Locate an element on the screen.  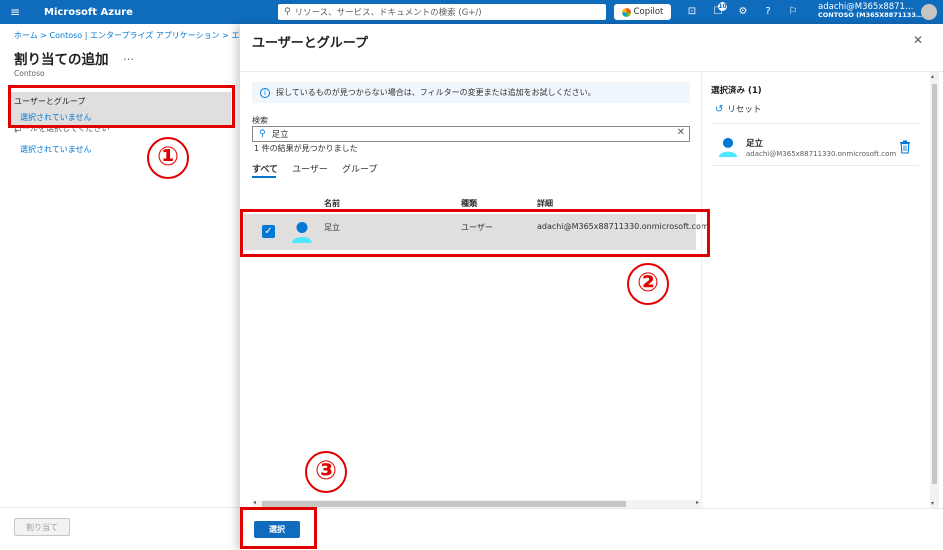
vertical-scrollbar: ▴ ▾ is located at coordinates (934, 290).